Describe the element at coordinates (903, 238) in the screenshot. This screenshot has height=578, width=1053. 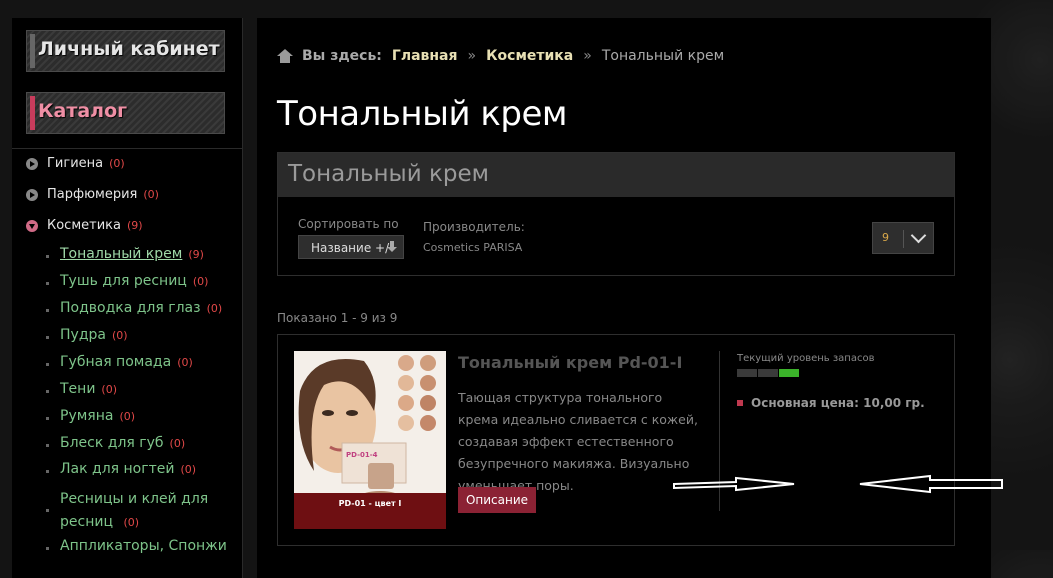
I see `limit-select: 9` at that location.